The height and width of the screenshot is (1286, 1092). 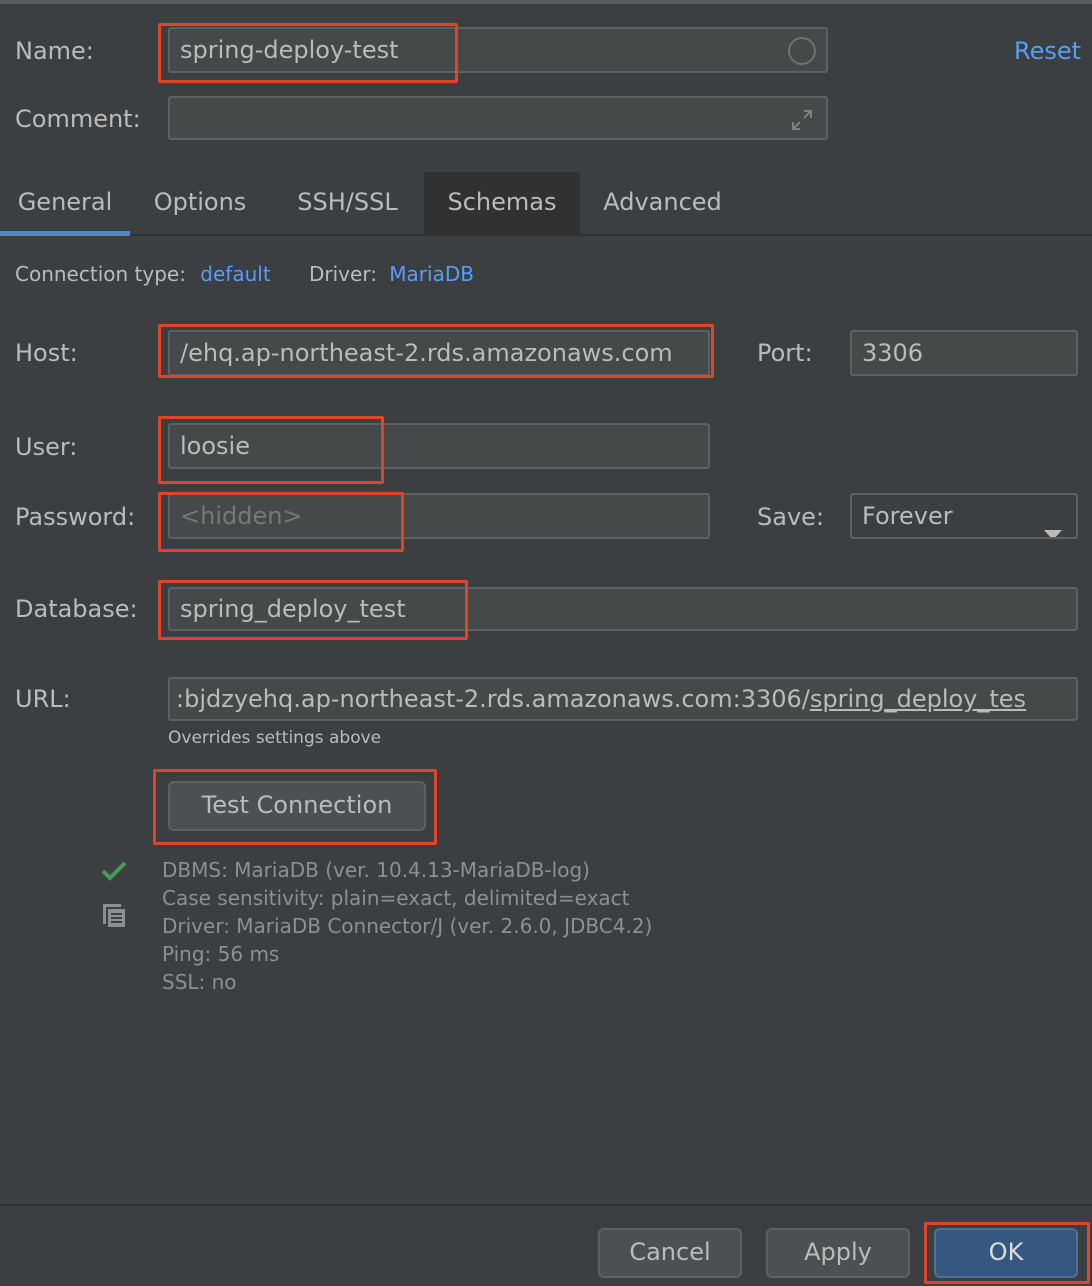 What do you see at coordinates (502, 203) in the screenshot?
I see `tab-schemas: Schemas` at bounding box center [502, 203].